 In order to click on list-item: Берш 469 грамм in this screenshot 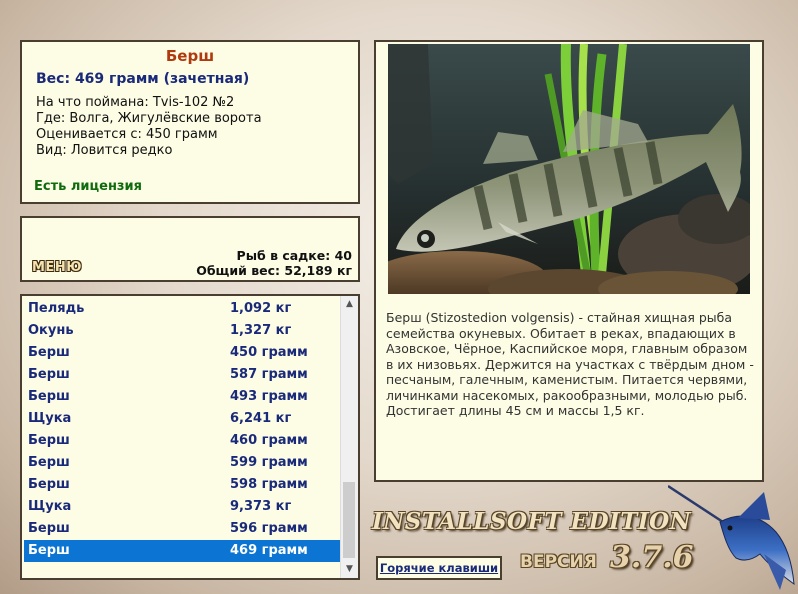, I will do `click(183, 551)`.